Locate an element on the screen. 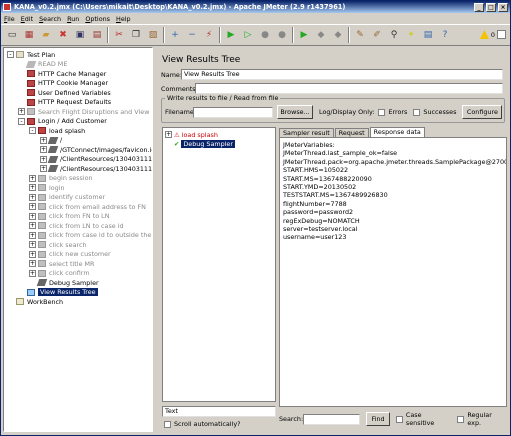  start-no-pause-icon: ▷ is located at coordinates (248, 35).